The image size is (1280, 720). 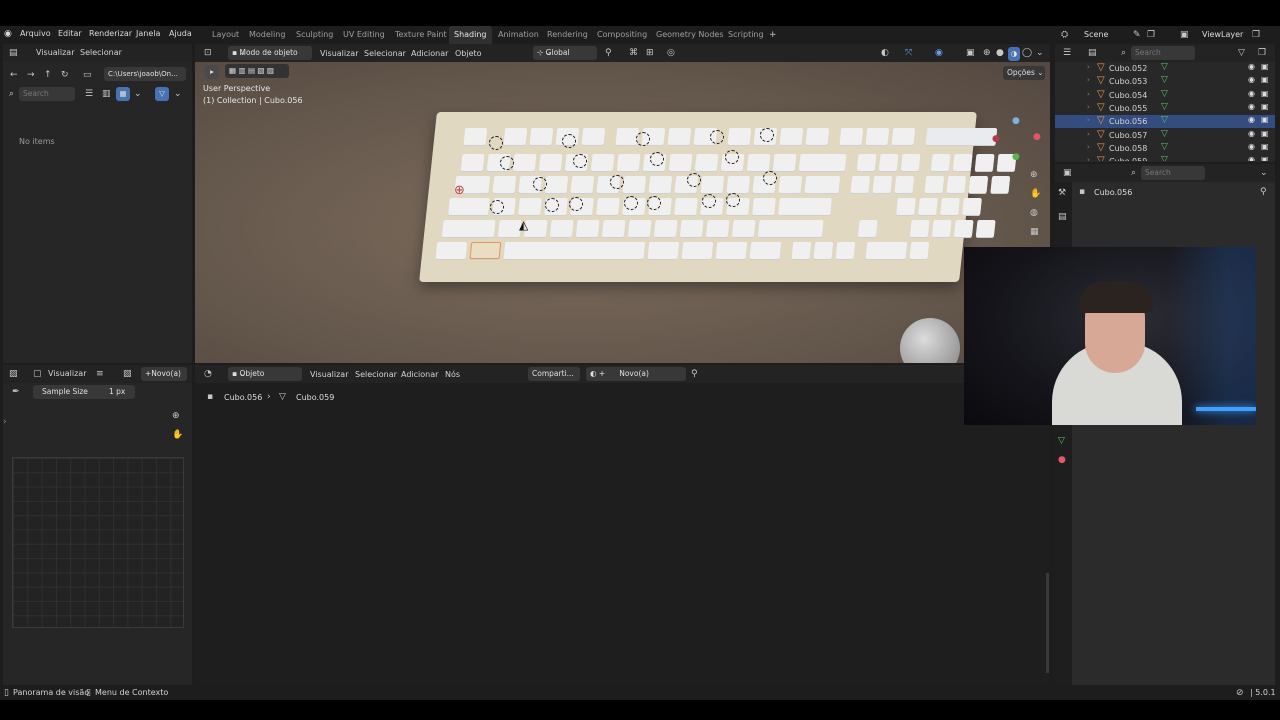 What do you see at coordinates (5, 422) in the screenshot?
I see `sidebar-toggle-icon: ›` at bounding box center [5, 422].